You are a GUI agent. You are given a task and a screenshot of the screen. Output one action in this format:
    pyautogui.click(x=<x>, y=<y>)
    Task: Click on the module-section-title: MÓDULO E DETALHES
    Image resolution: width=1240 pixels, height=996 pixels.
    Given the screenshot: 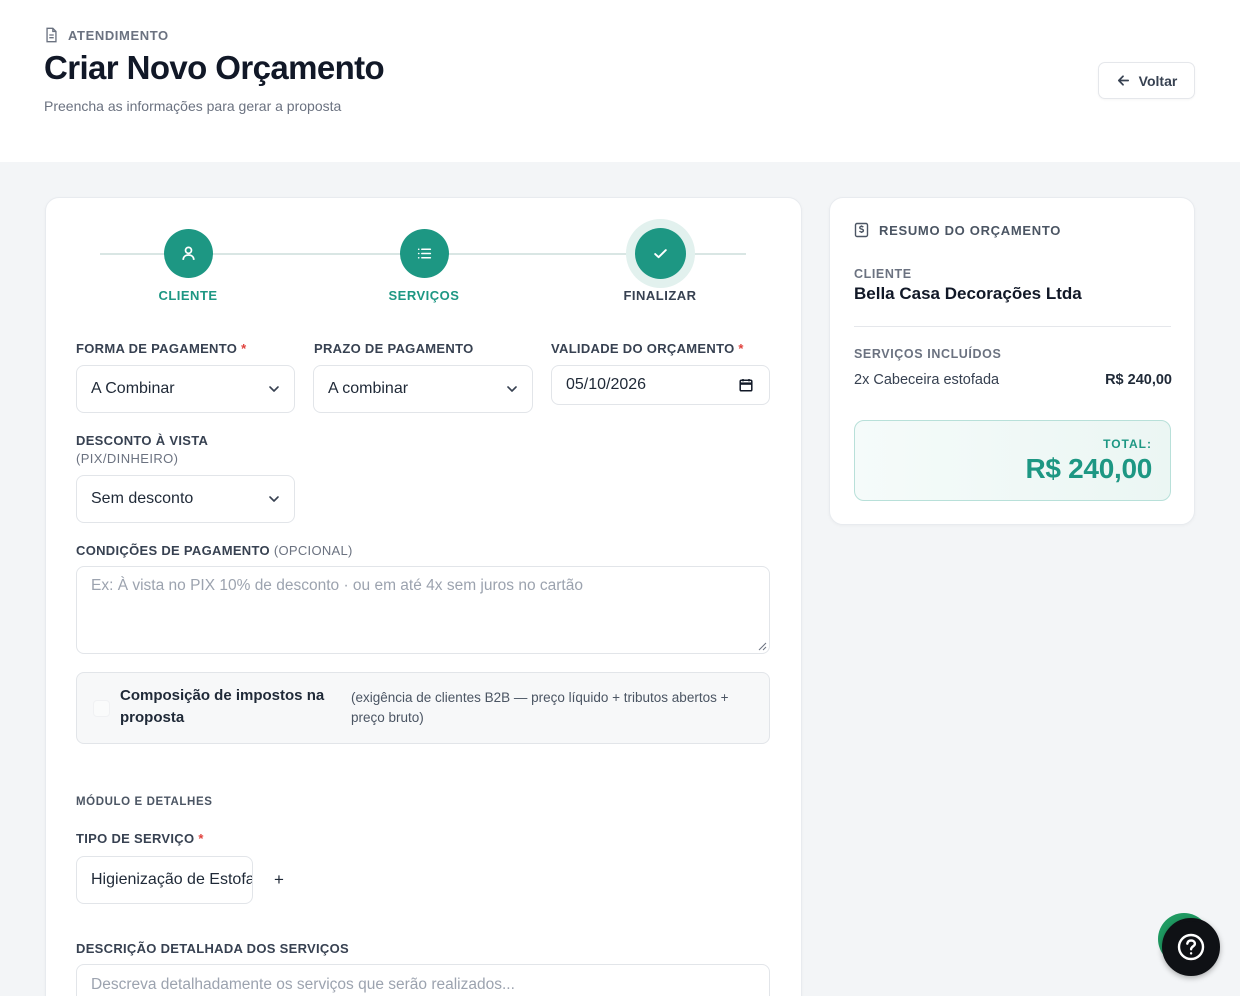 What is the action you would take?
    pyautogui.click(x=144, y=802)
    